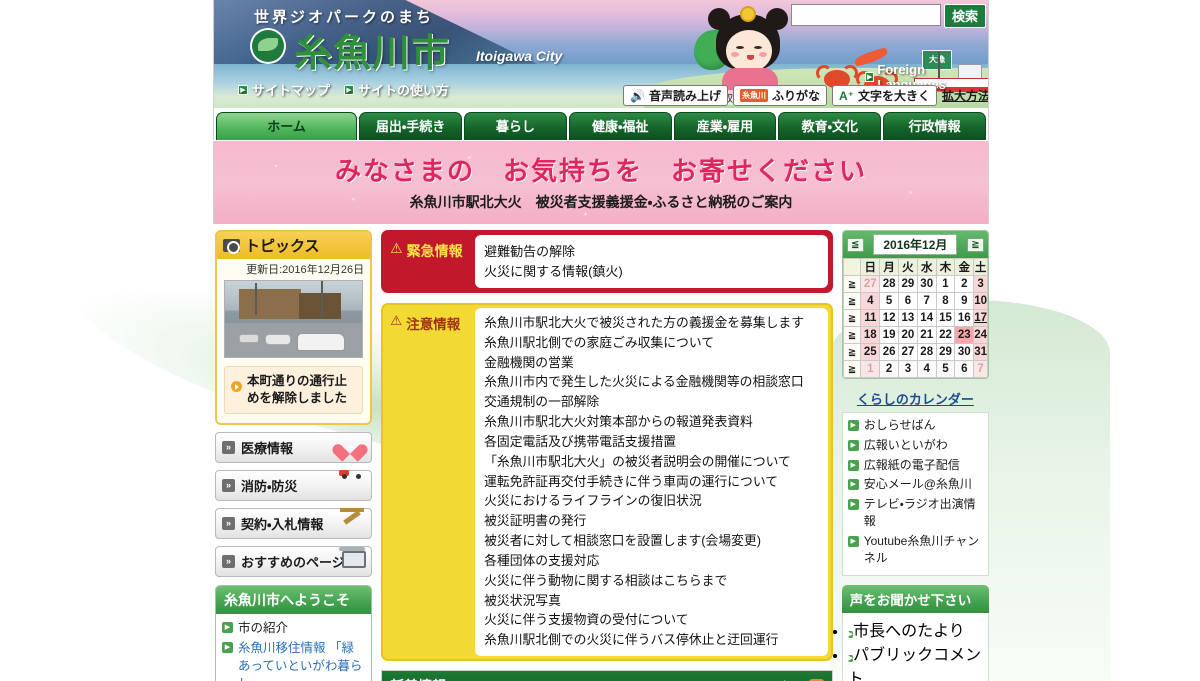  Describe the element at coordinates (945, 335) in the screenshot. I see `calendar-day: 22` at that location.